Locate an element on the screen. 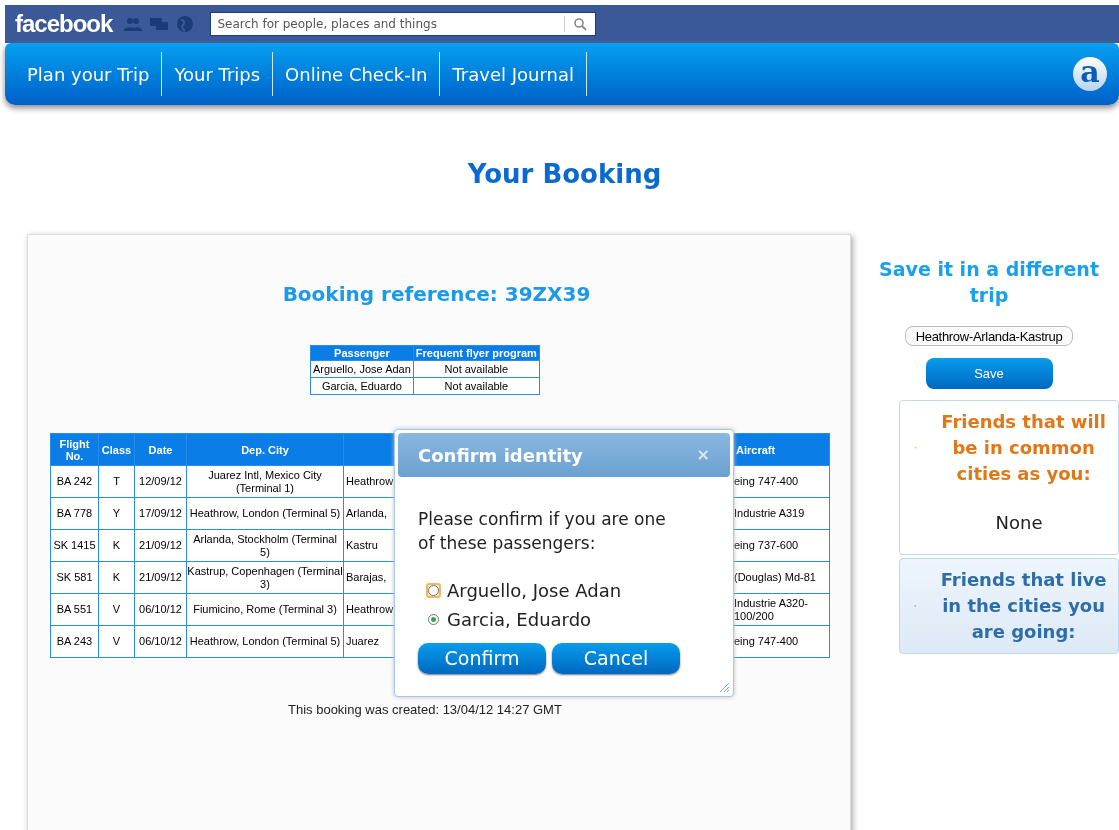  sidebar-title: Save it in a different trip is located at coordinates (989, 282).